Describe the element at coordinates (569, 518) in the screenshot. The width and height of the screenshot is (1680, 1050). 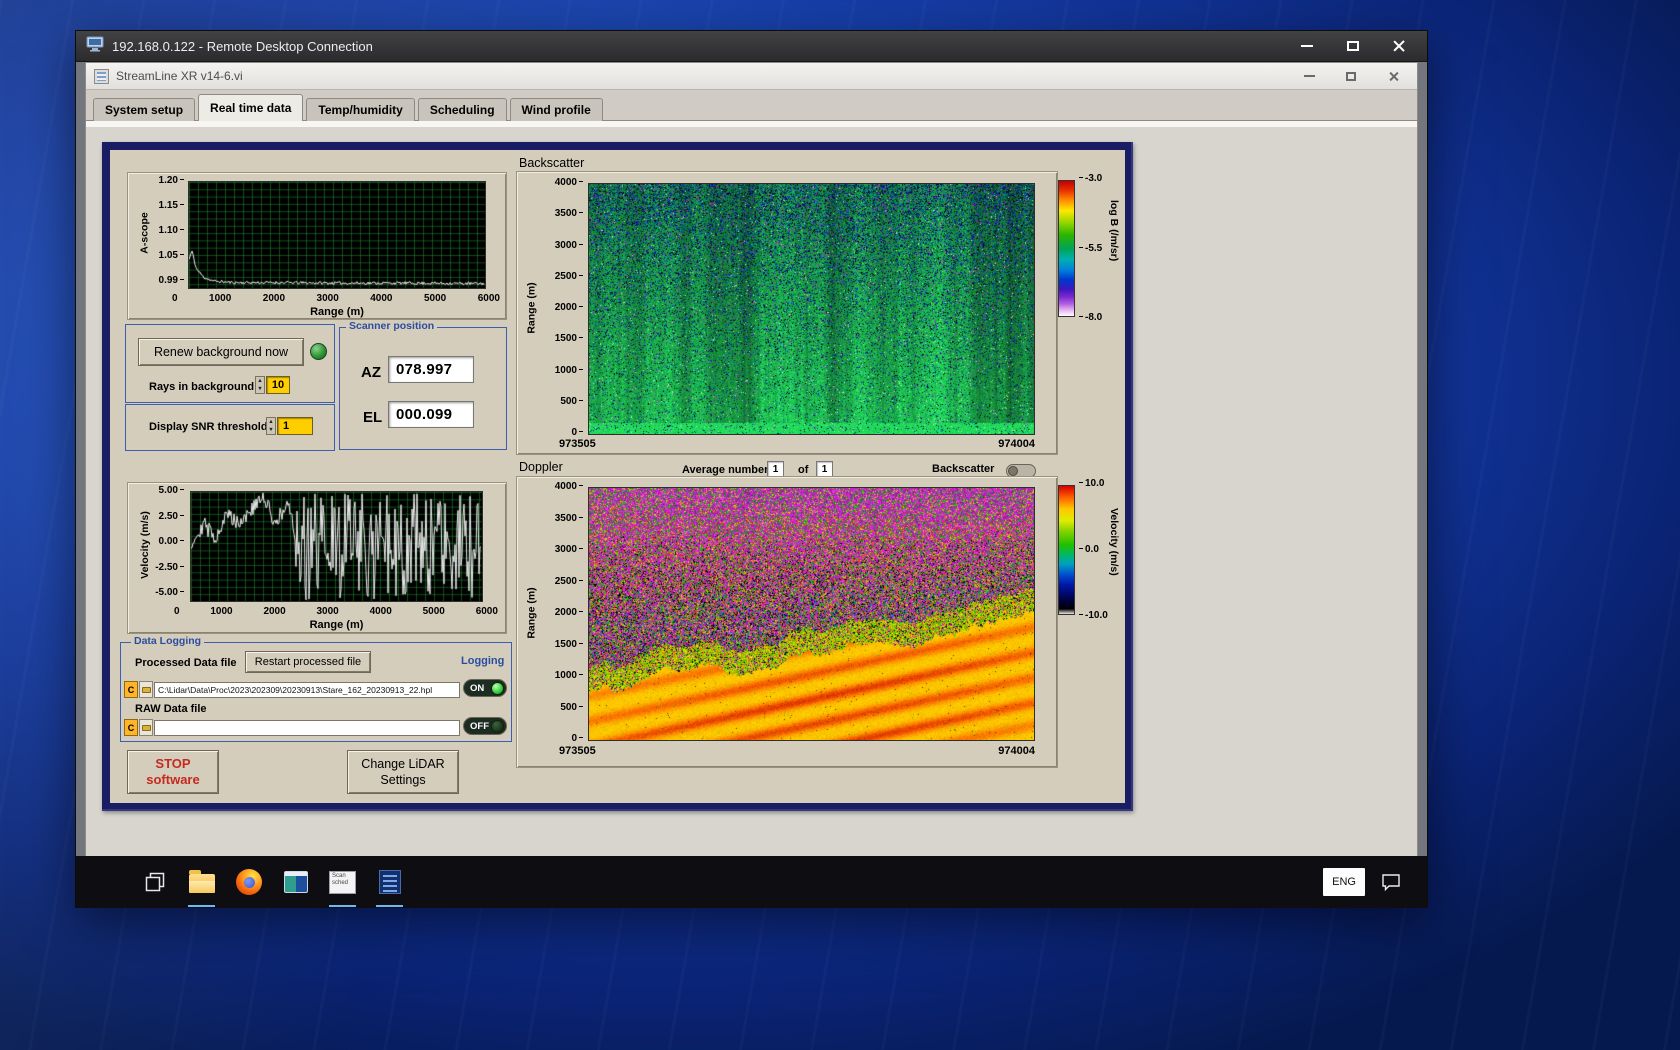
I see `doppler-y-tick: 3500` at that location.